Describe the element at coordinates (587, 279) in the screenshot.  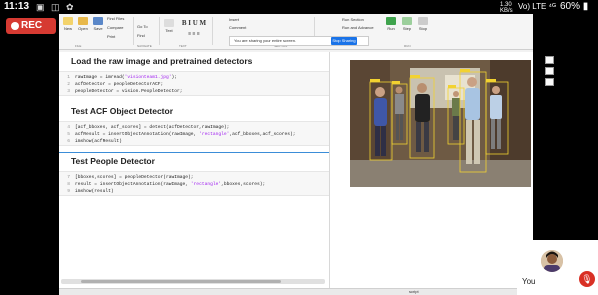
I see `mic-off-icon: 🎙` at that location.